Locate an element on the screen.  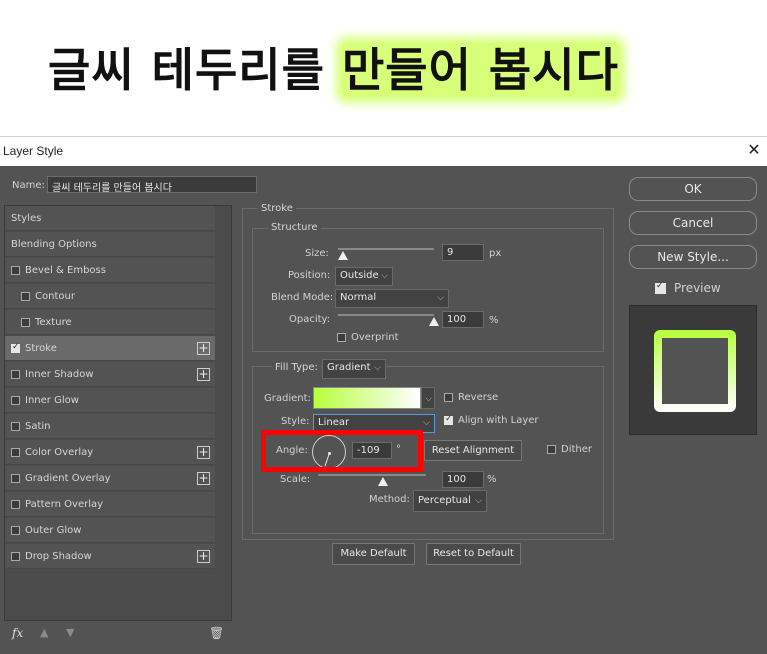
sidebar-item-blending-options: Blending Options is located at coordinates (110, 244).